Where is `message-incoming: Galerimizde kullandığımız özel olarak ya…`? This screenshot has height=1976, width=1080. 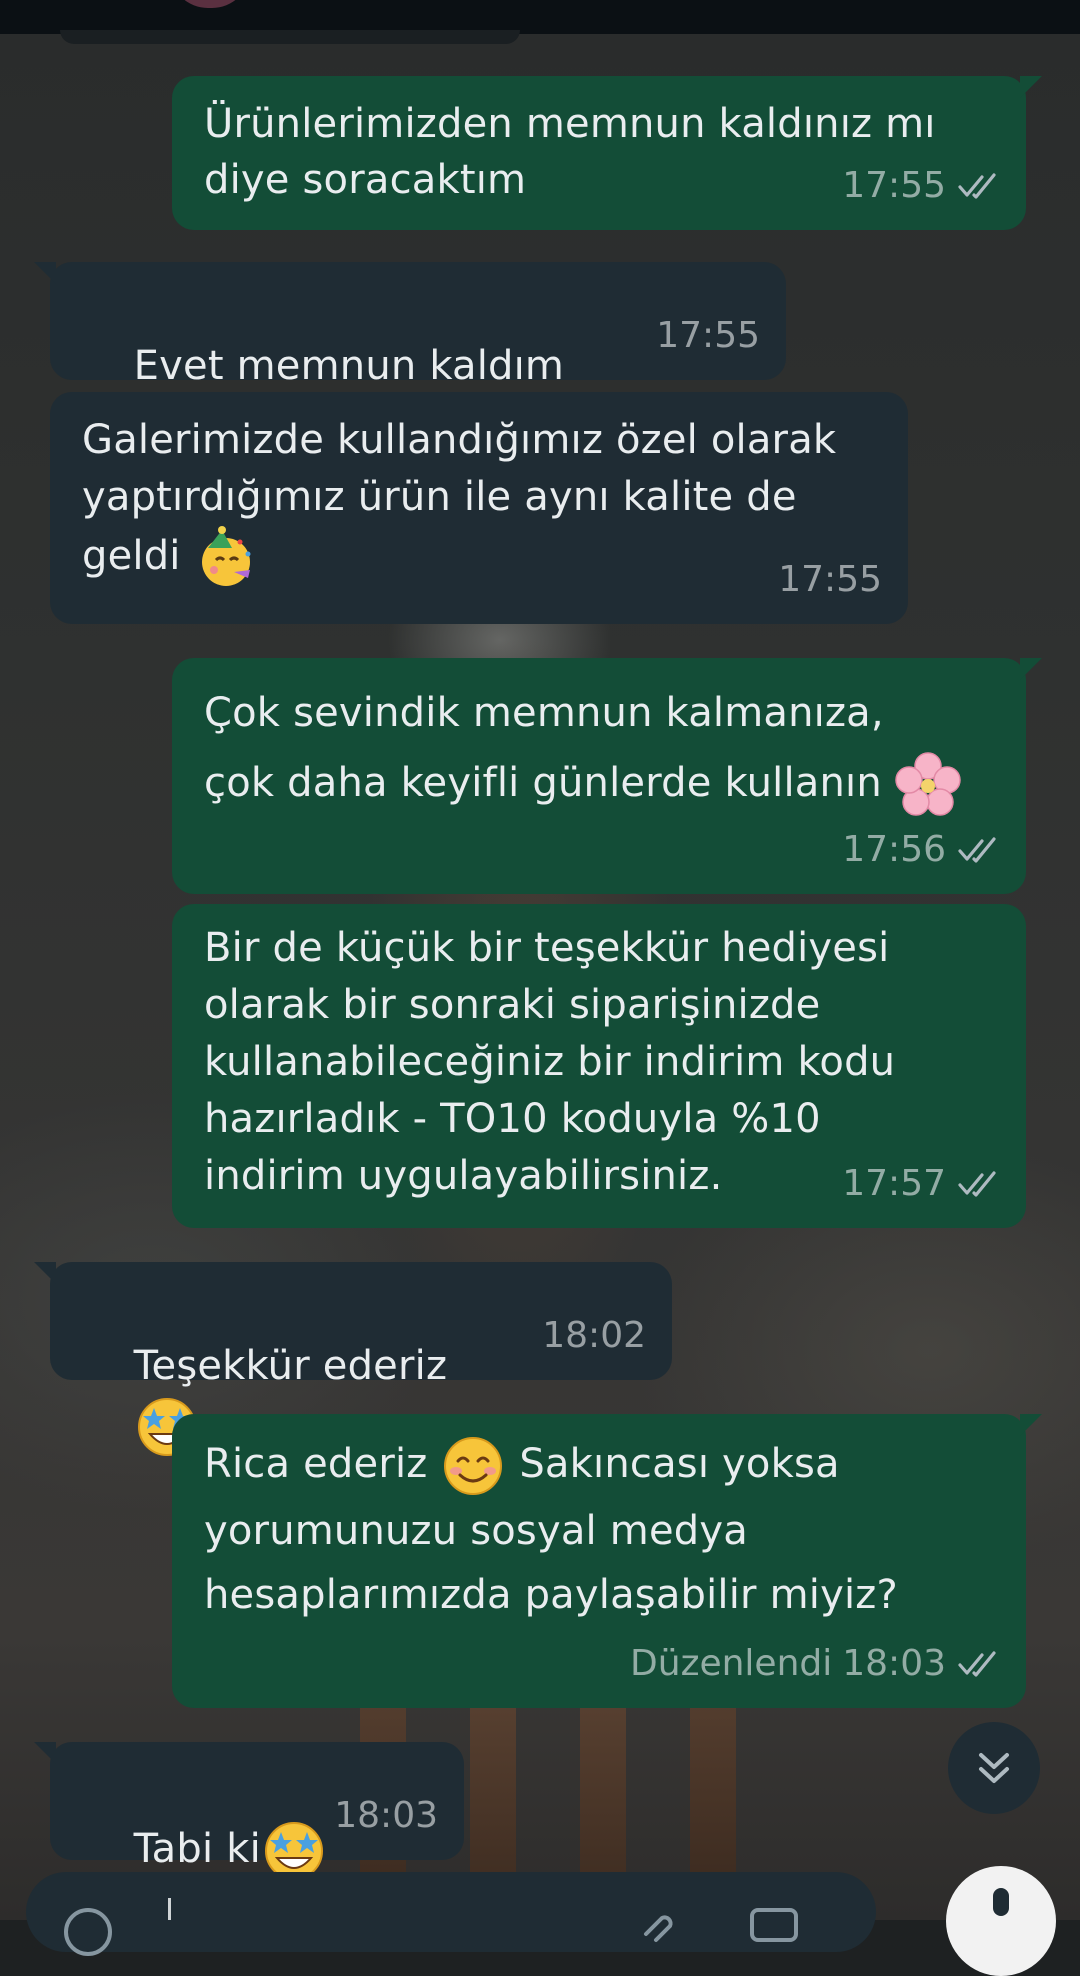
message-incoming: Galerimizde kullandığımız özel olarak ya… is located at coordinates (479, 508).